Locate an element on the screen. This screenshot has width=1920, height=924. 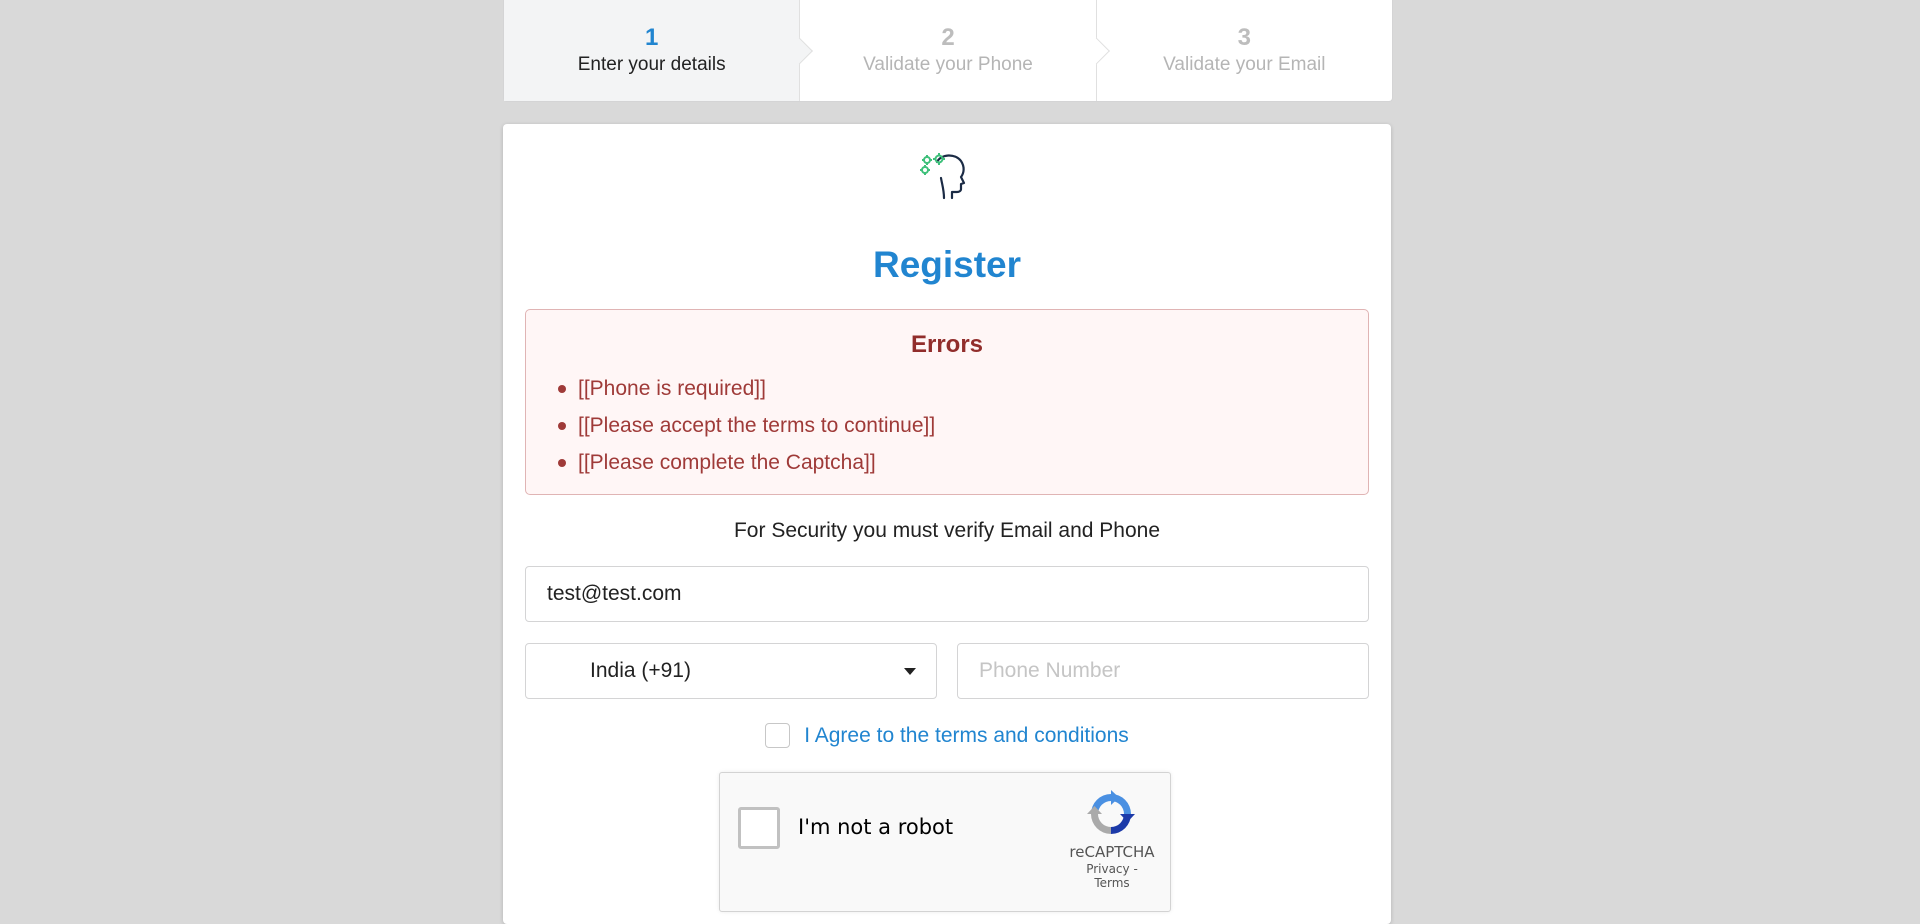
step-validate-email: 3 Validate your Email is located at coordinates (1243, 50).